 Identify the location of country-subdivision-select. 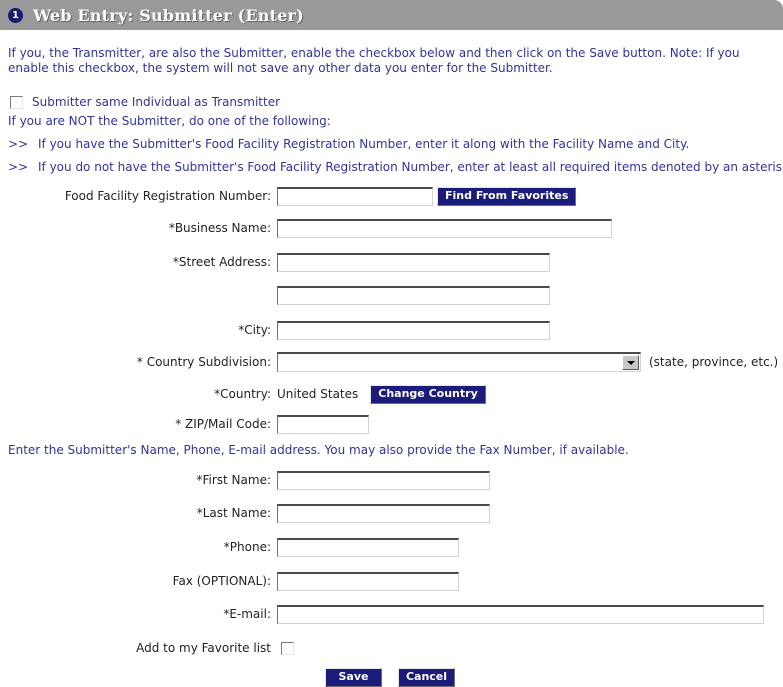
(459, 362).